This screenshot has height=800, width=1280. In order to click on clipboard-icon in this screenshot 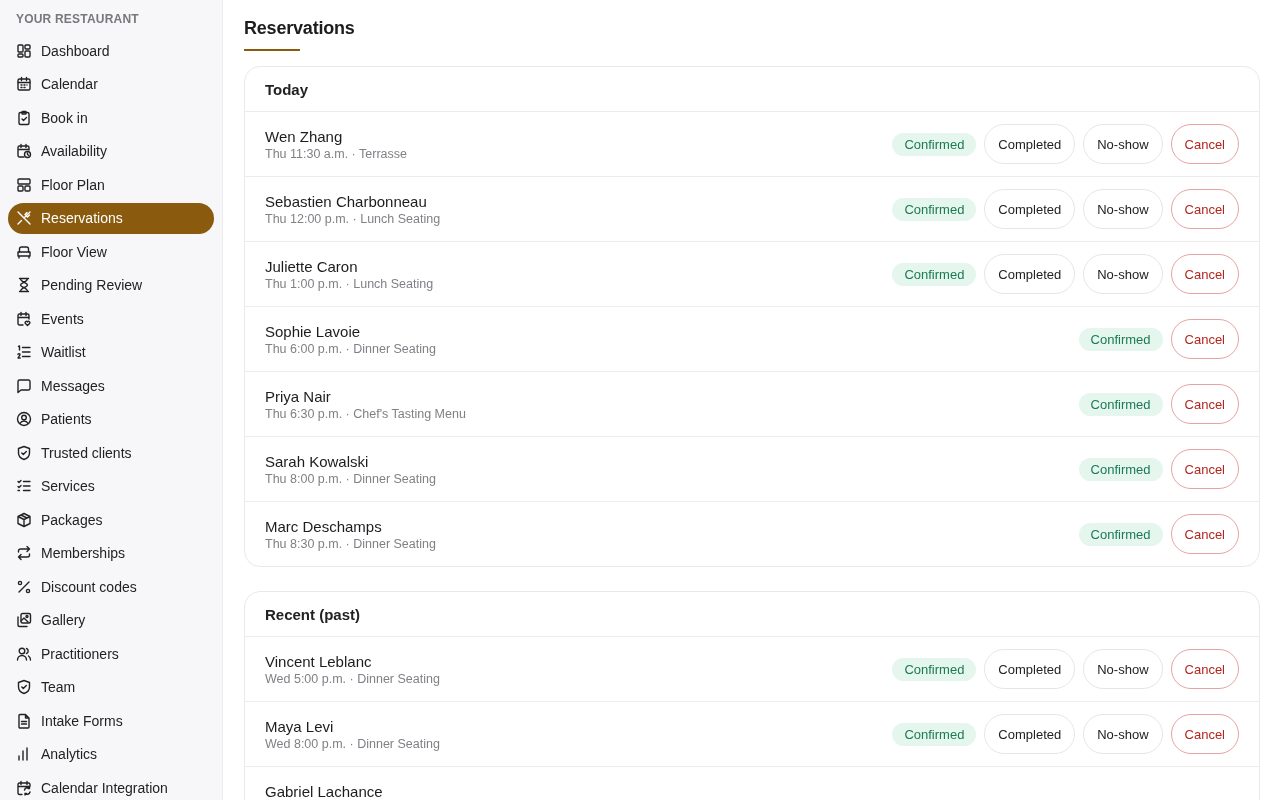, I will do `click(24, 117)`.